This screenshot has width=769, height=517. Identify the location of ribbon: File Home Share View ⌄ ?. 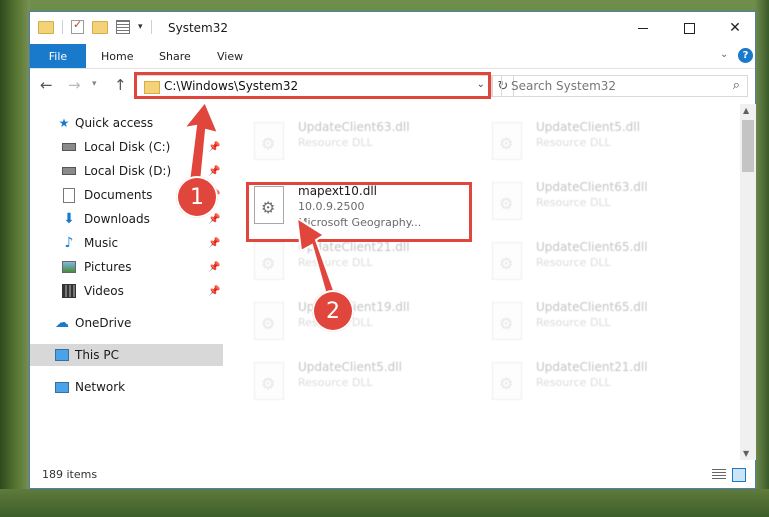
(392, 56).